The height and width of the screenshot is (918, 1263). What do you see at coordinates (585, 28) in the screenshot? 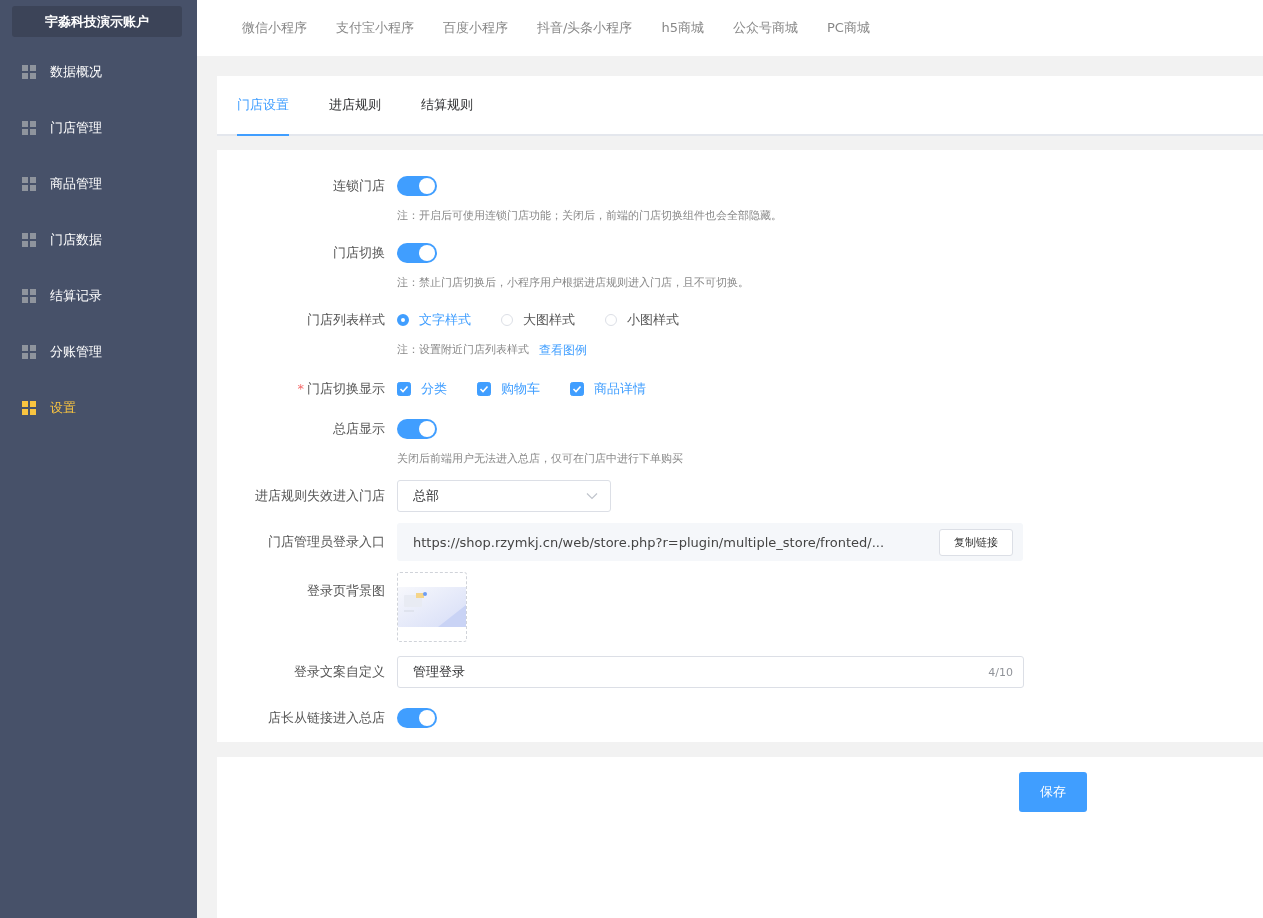
I see `platform-tab: 抖音/头条小程序` at bounding box center [585, 28].